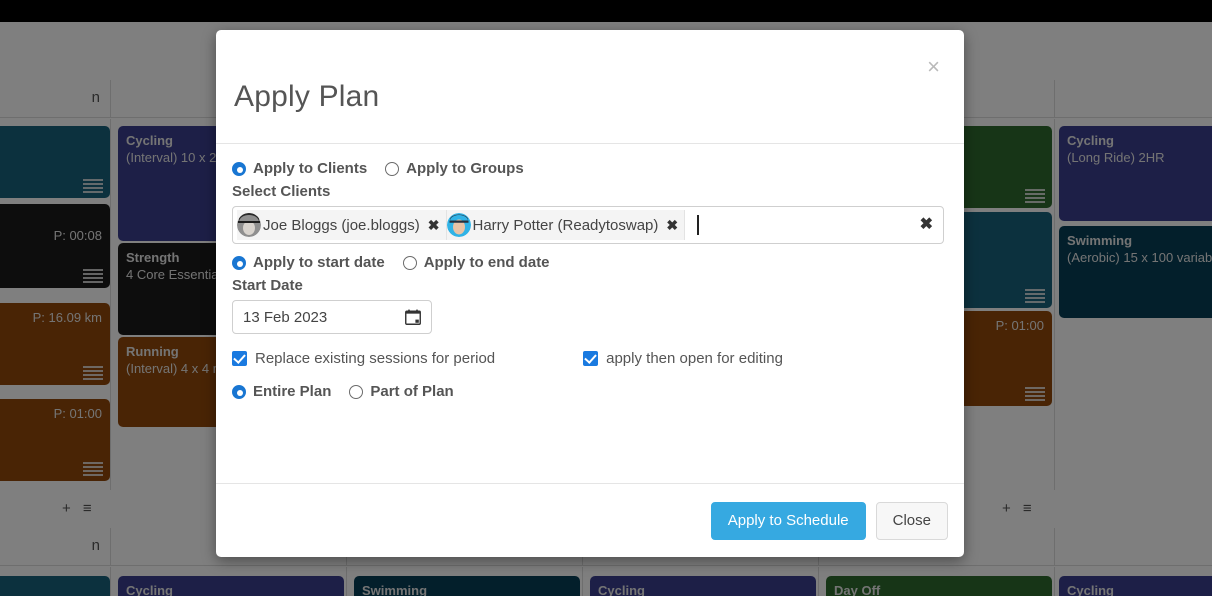  What do you see at coordinates (413, 317) in the screenshot?
I see `calendar-icon` at bounding box center [413, 317].